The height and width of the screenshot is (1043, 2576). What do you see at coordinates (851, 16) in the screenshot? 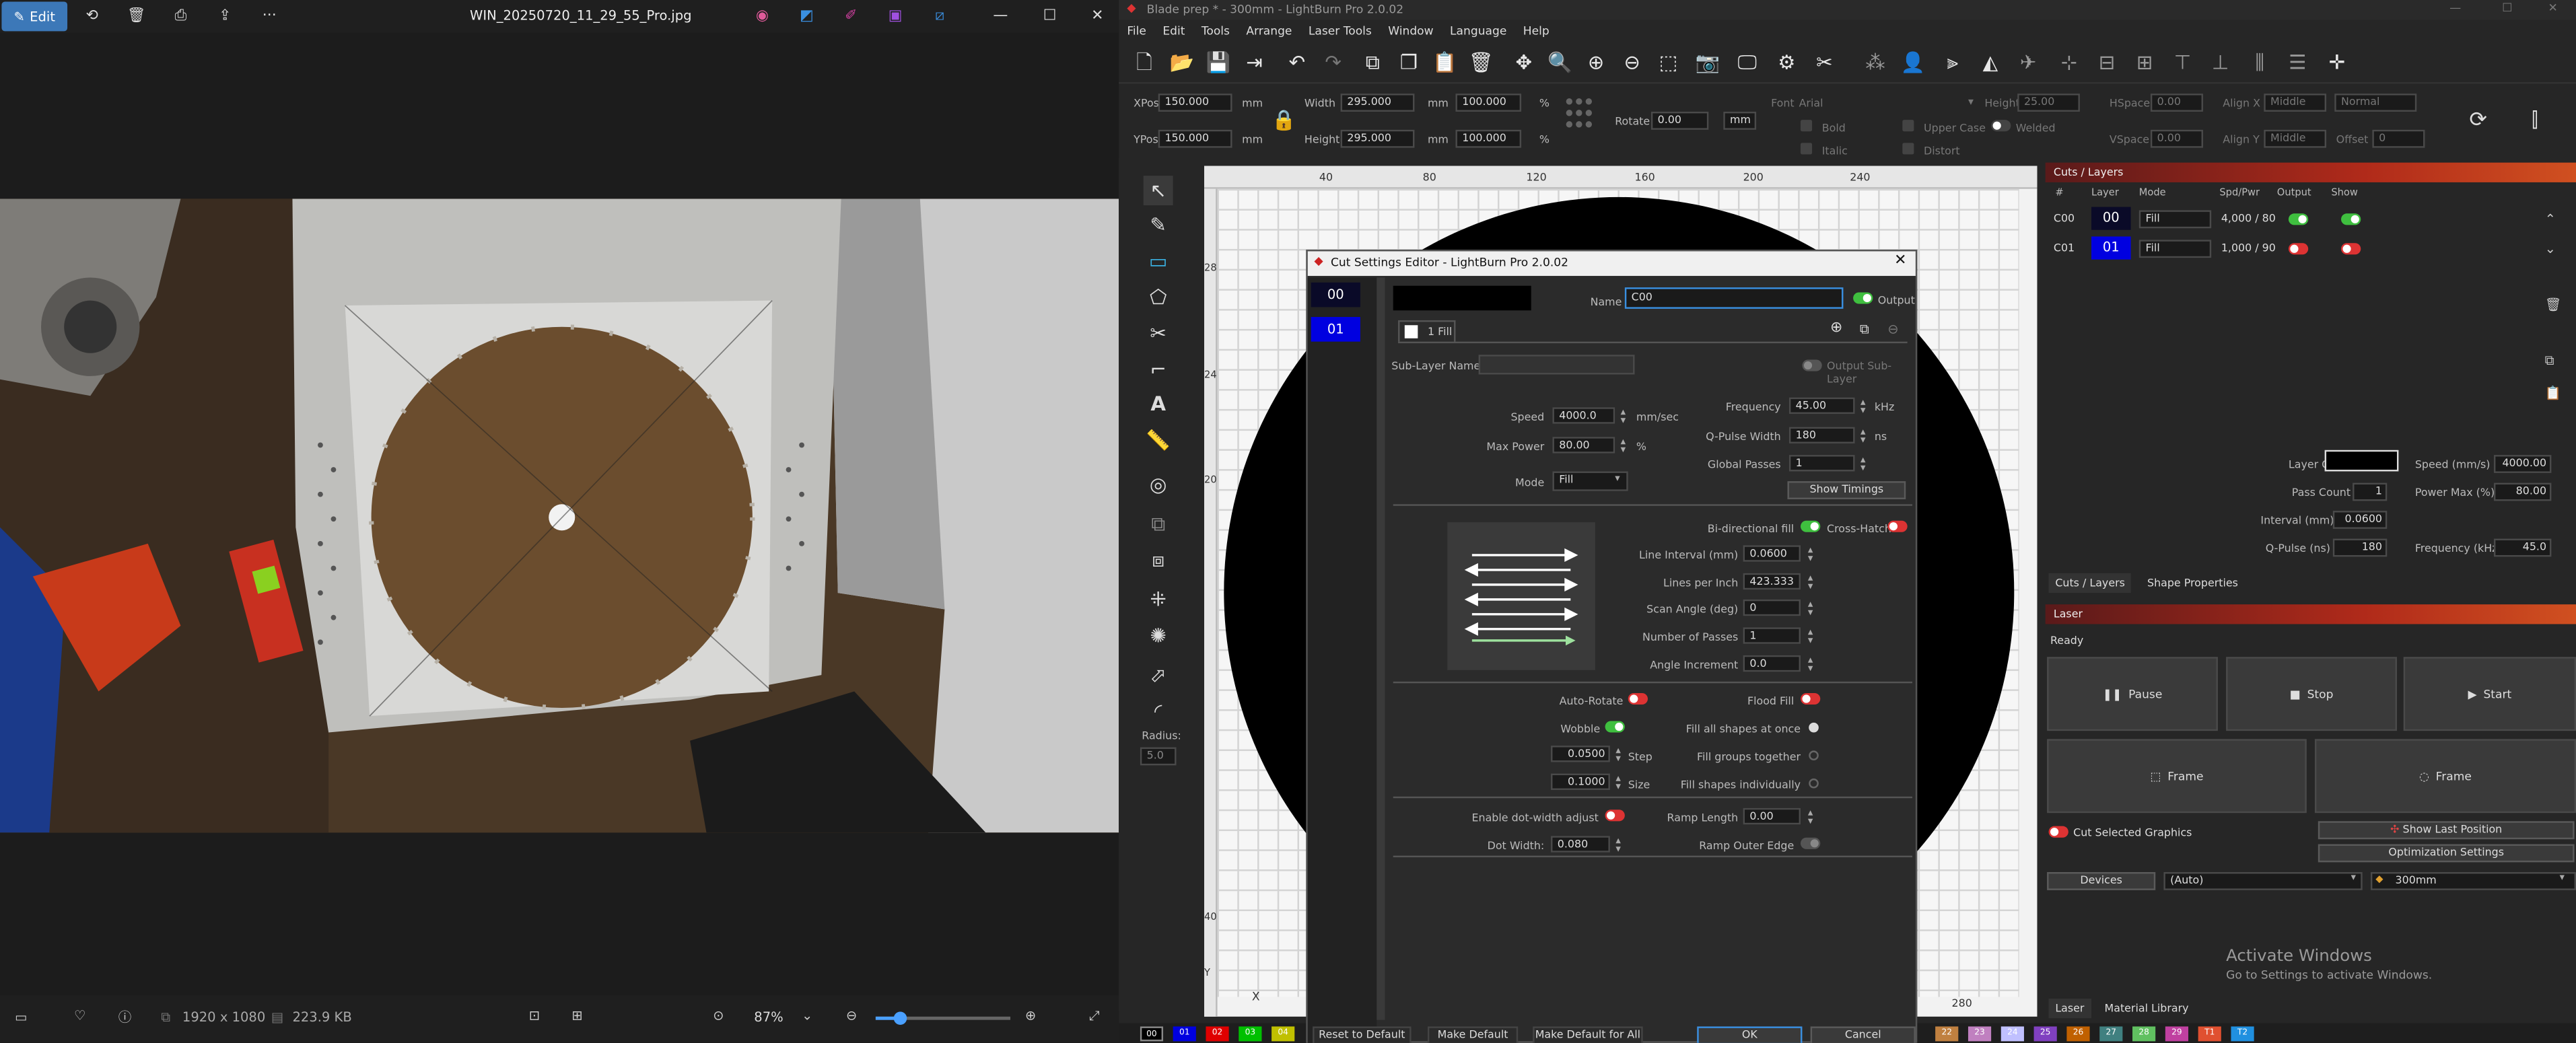
I see `draw-icon: ✐` at bounding box center [851, 16].